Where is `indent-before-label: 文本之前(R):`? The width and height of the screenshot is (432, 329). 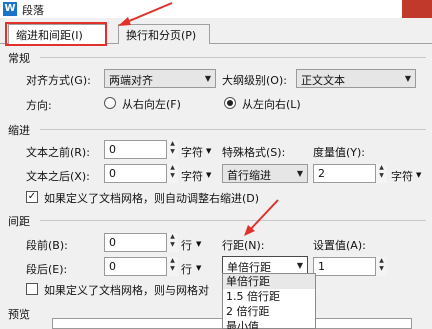 indent-before-label: 文本之前(R): is located at coordinates (58, 152).